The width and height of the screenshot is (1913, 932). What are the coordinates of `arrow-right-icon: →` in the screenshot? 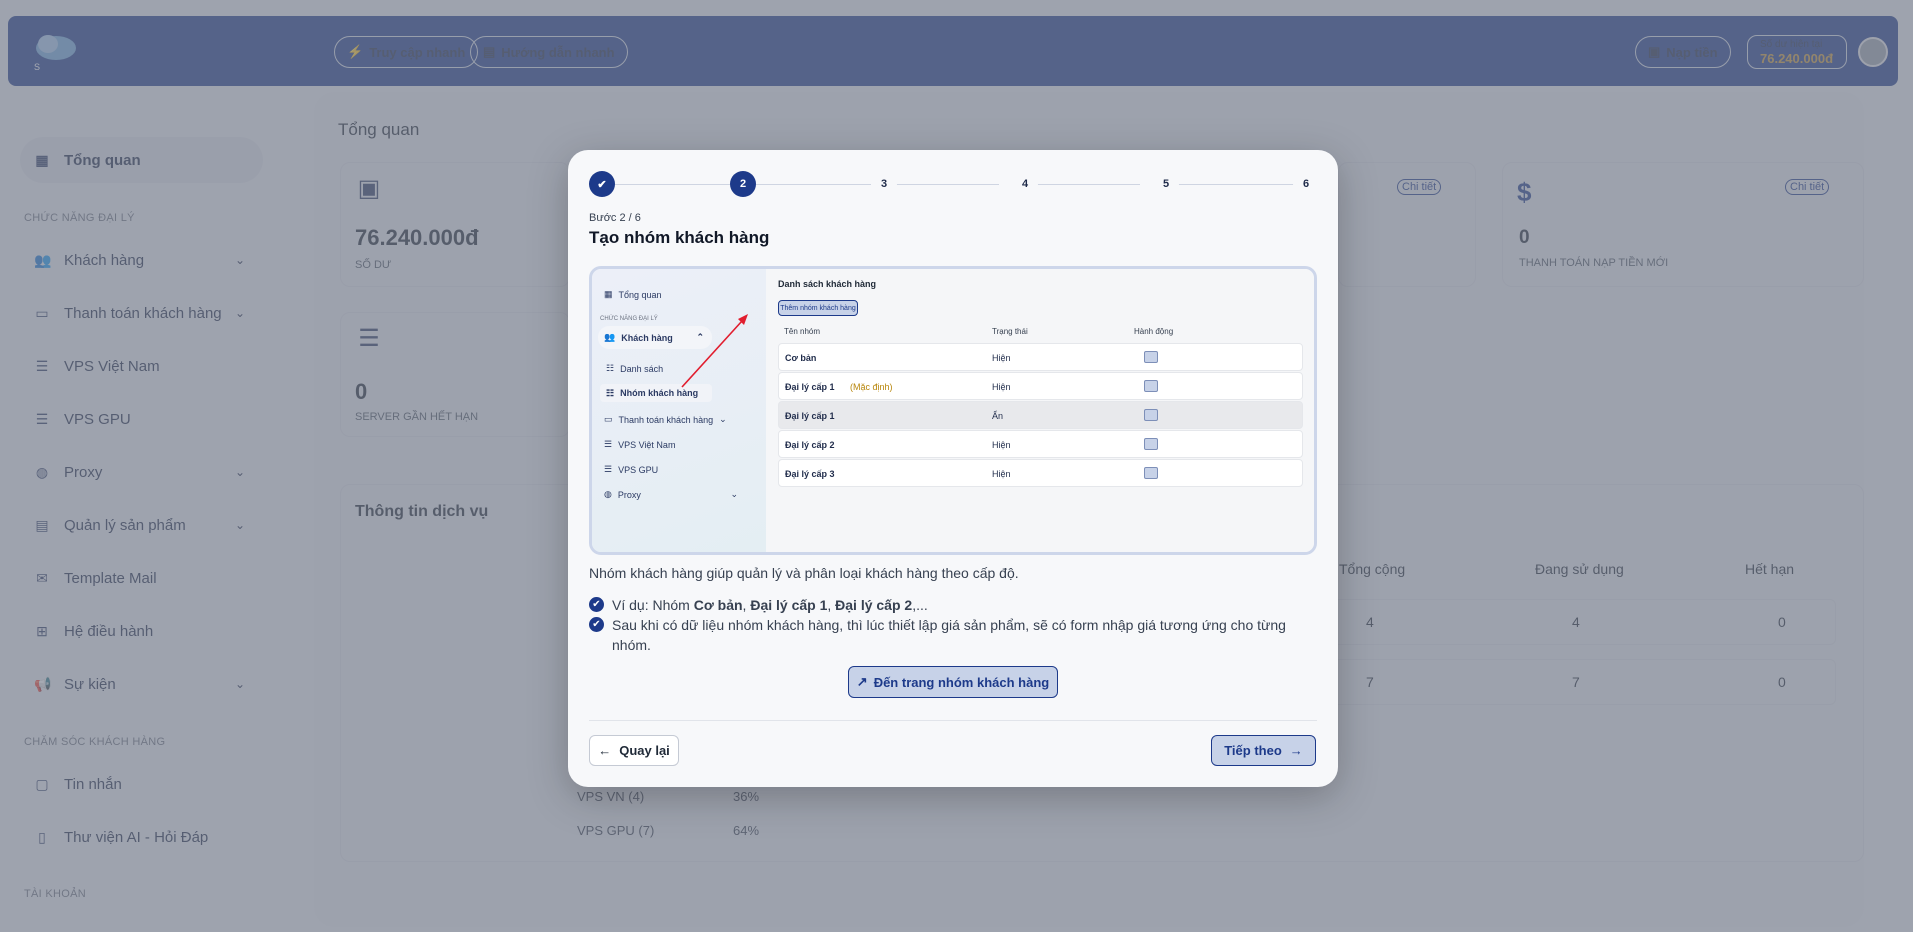 It's located at (1296, 750).